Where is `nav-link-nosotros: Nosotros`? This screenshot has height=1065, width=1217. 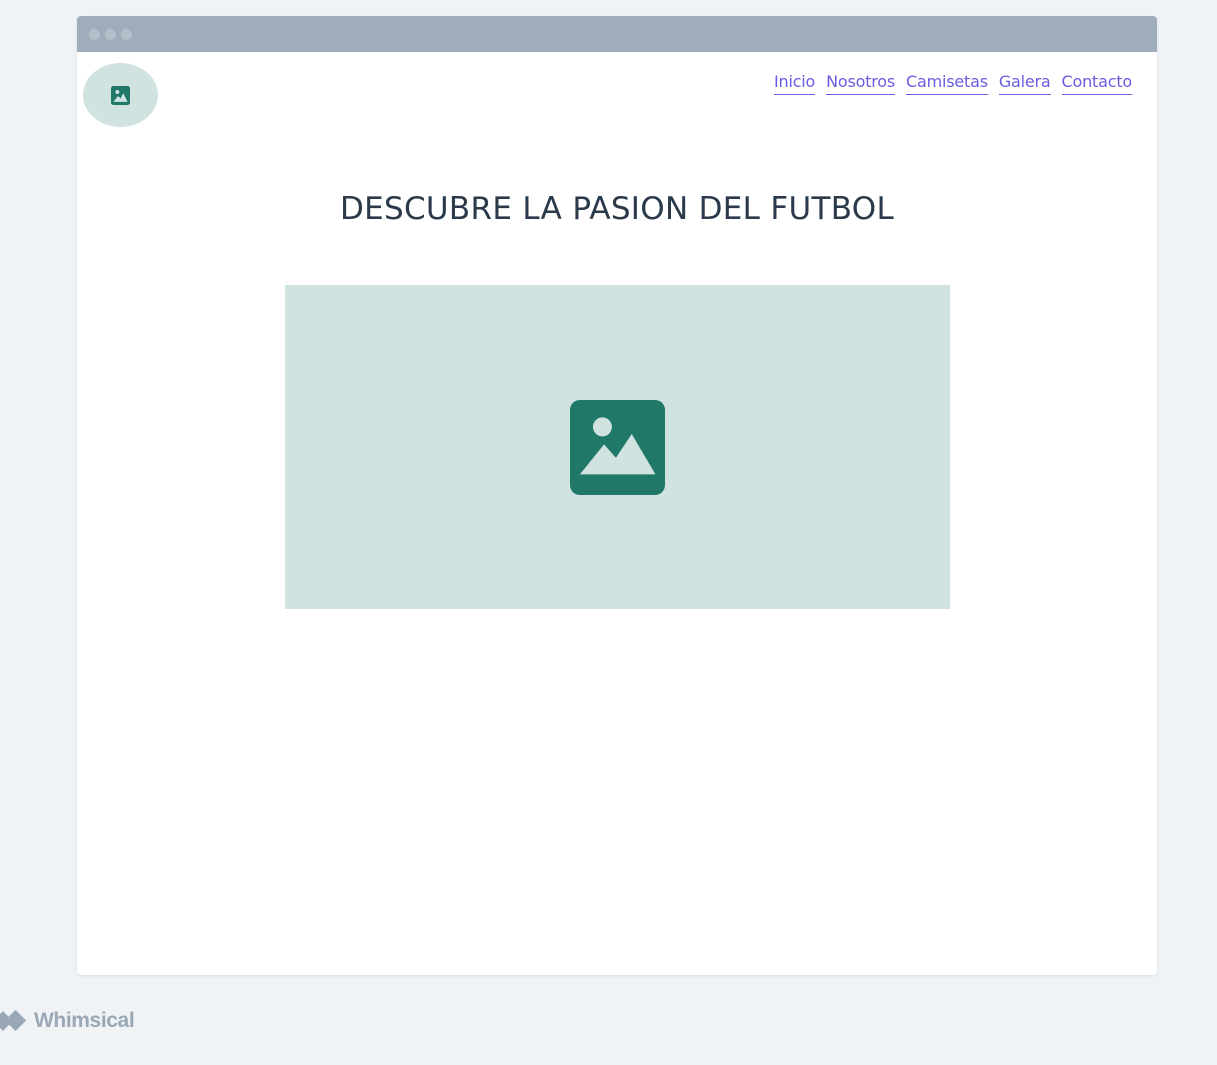 nav-link-nosotros: Nosotros is located at coordinates (860, 83).